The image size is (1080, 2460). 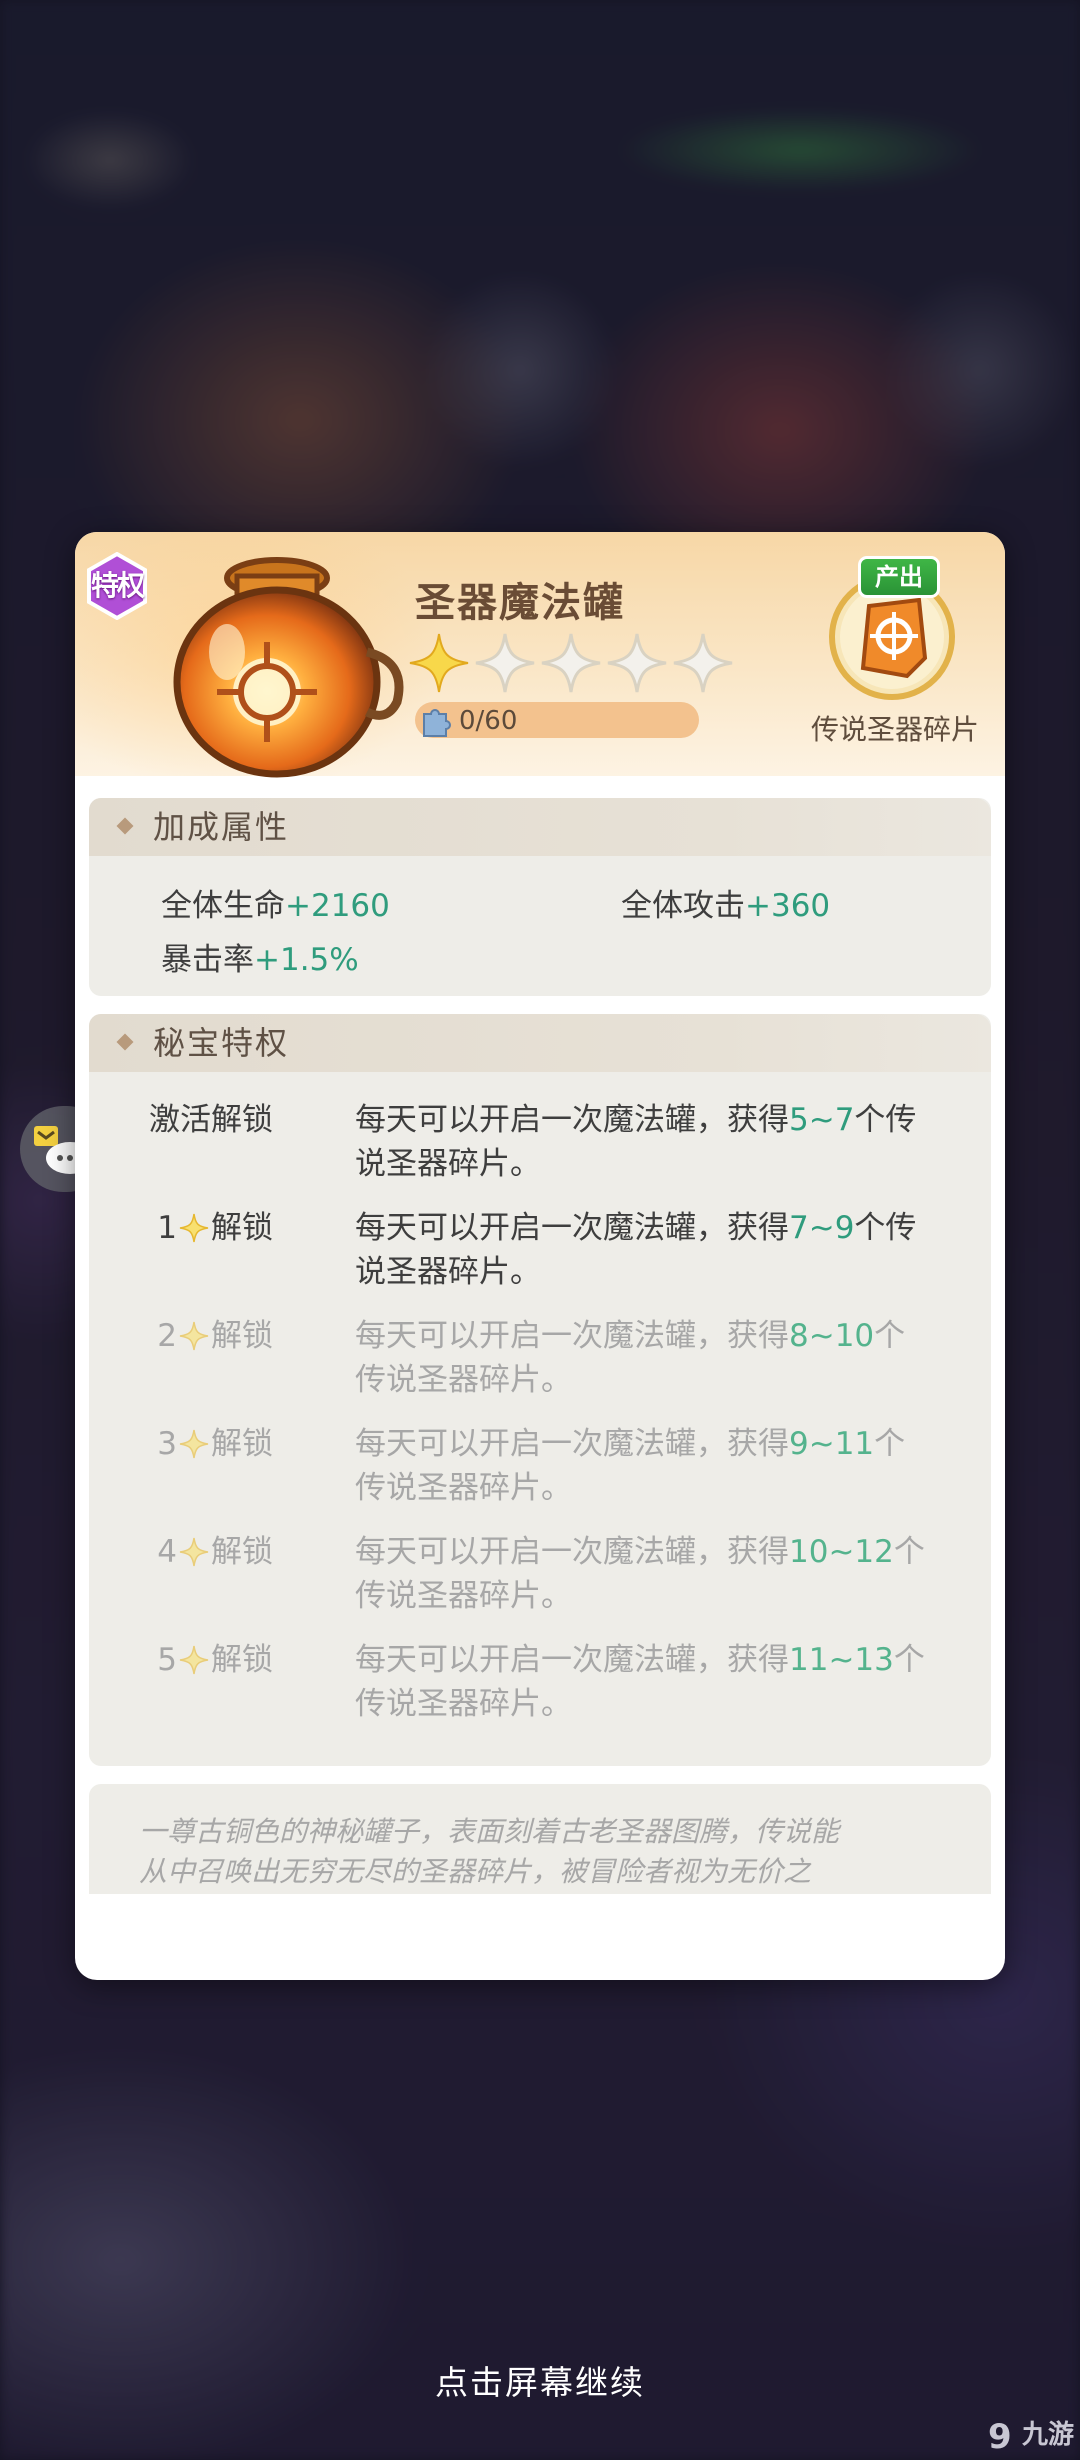 What do you see at coordinates (1048, 2435) in the screenshot?
I see `watermark-text: 九游` at bounding box center [1048, 2435].